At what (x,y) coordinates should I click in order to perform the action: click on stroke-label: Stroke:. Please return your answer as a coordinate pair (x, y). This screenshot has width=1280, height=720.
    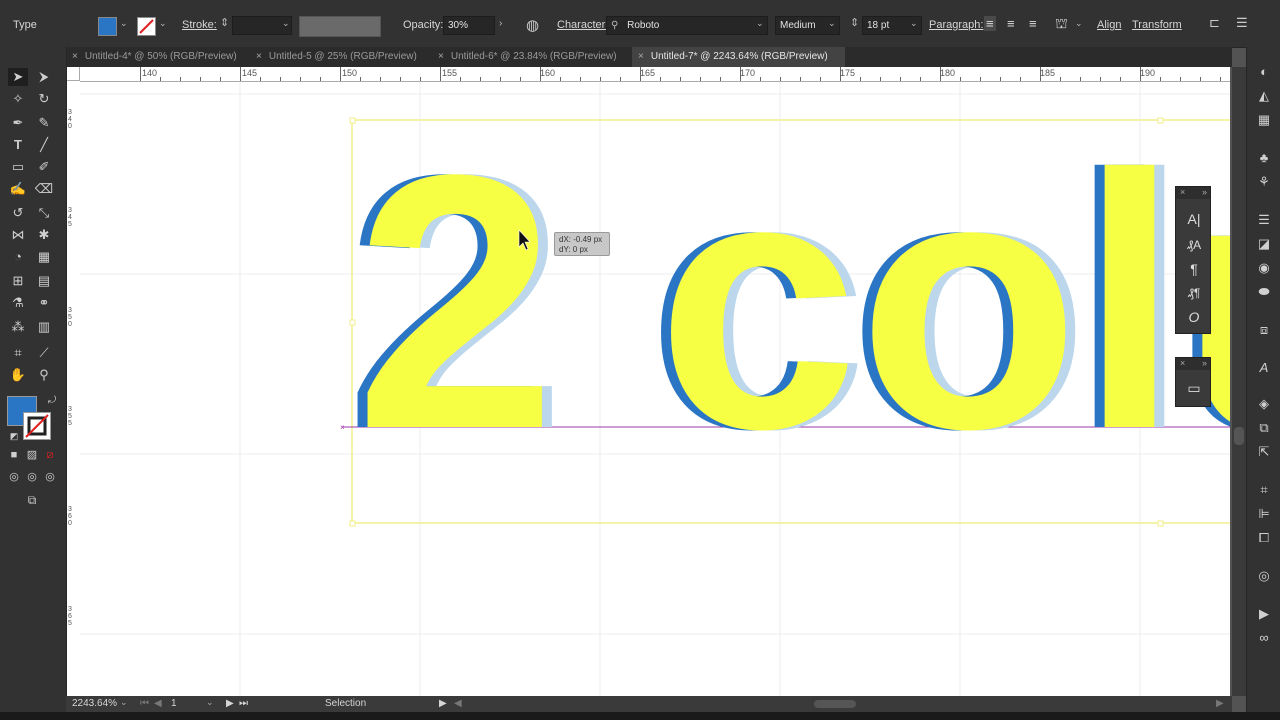
    Looking at the image, I should click on (199, 25).